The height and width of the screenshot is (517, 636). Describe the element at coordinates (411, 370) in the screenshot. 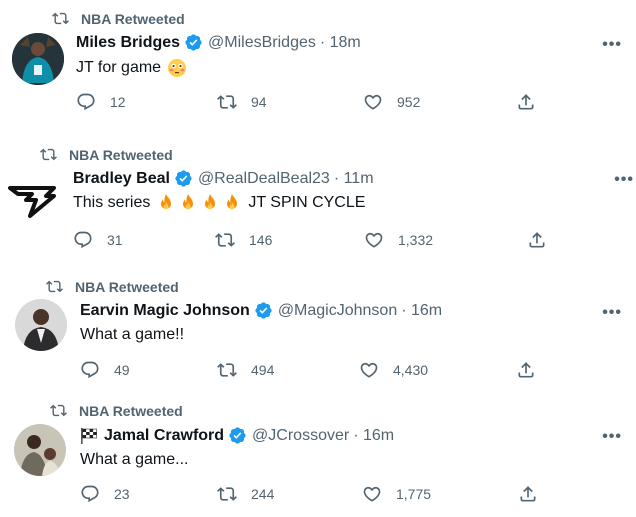

I see `like-count: 4,430` at that location.